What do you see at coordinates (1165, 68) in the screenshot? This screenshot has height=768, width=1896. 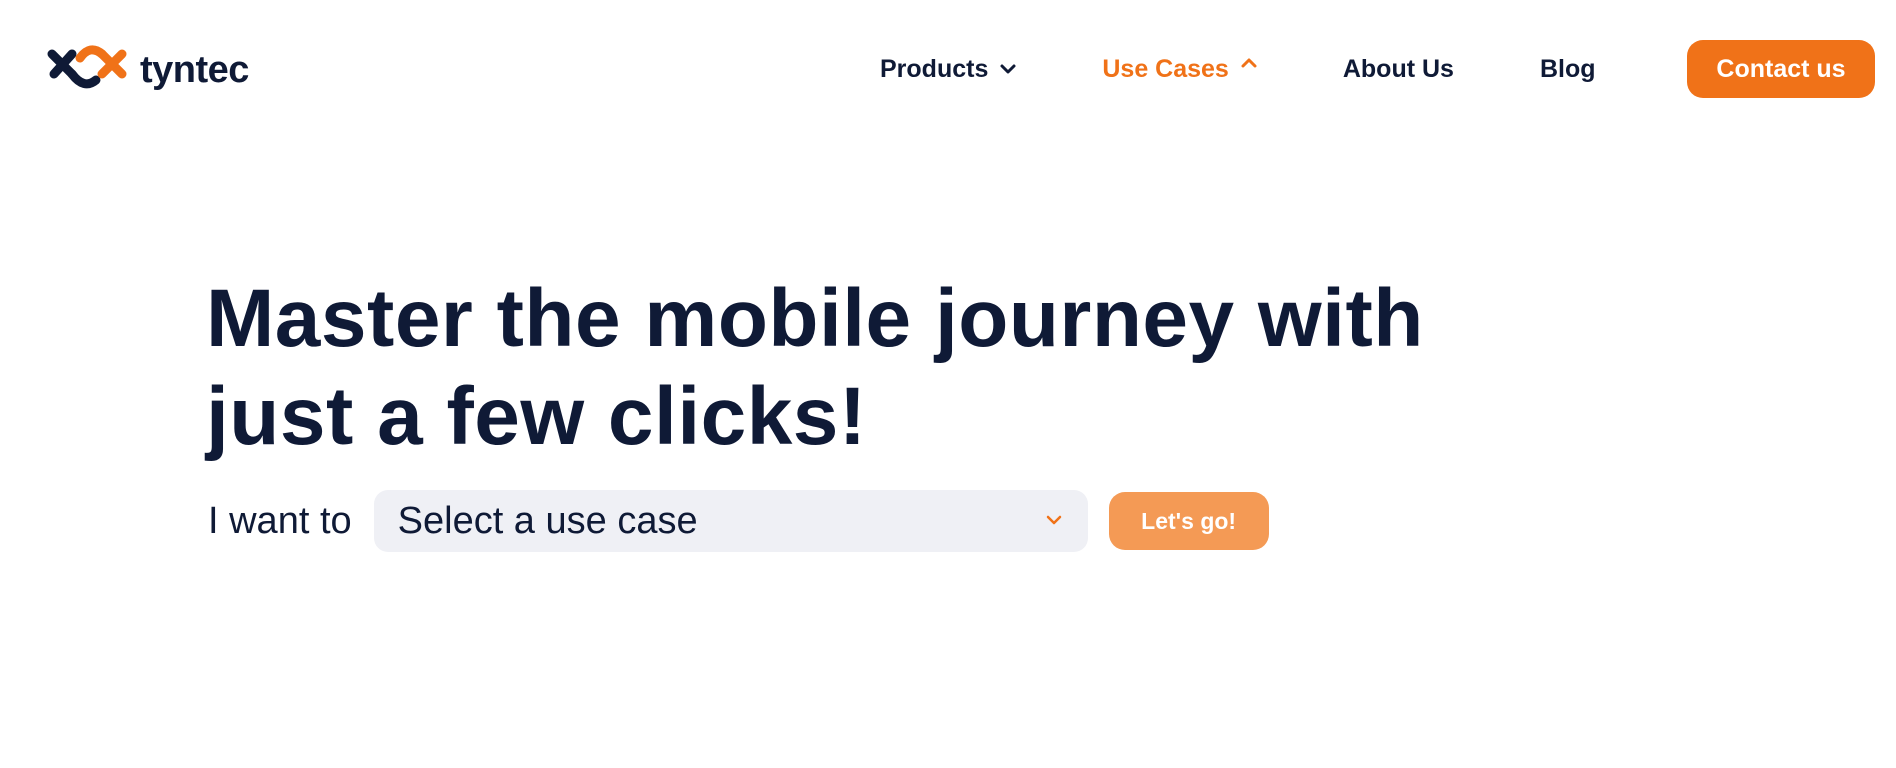 I see `nav-item-label: Use Cases` at bounding box center [1165, 68].